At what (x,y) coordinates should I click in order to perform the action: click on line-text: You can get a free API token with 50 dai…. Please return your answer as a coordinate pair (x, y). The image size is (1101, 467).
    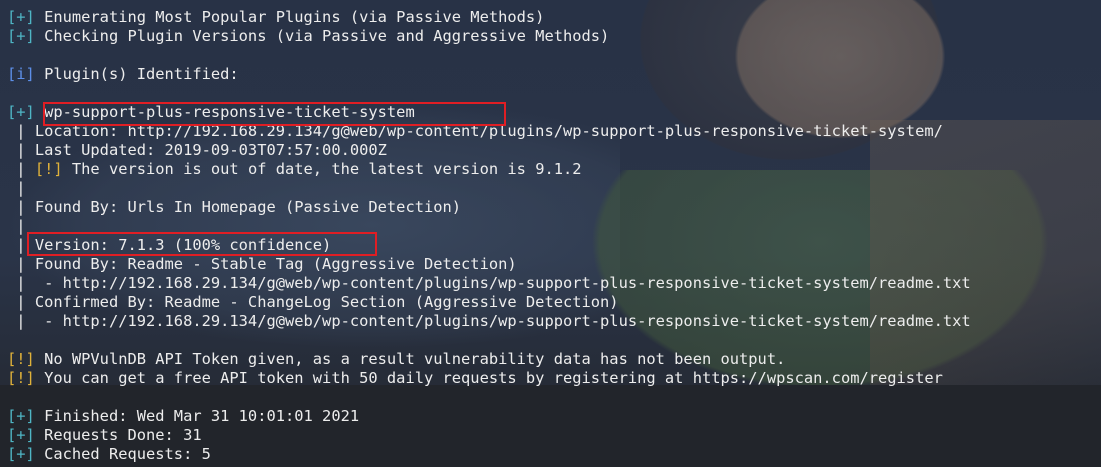
    Looking at the image, I should click on (488, 378).